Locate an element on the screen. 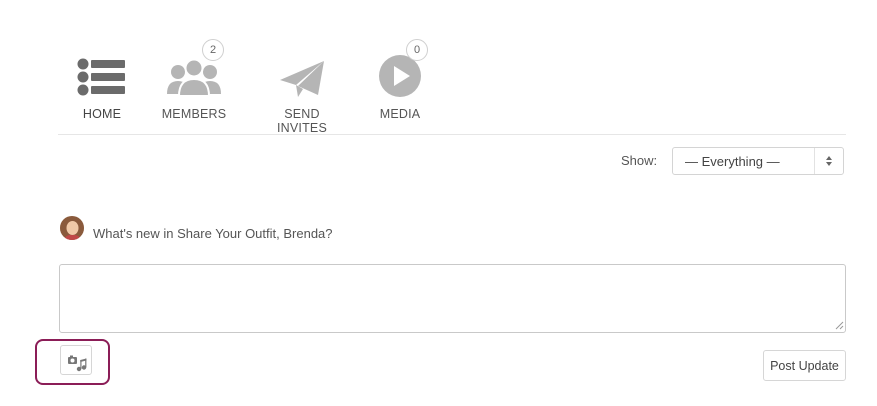  nav-item-members: 2 MEMBERS is located at coordinates (194, 80).